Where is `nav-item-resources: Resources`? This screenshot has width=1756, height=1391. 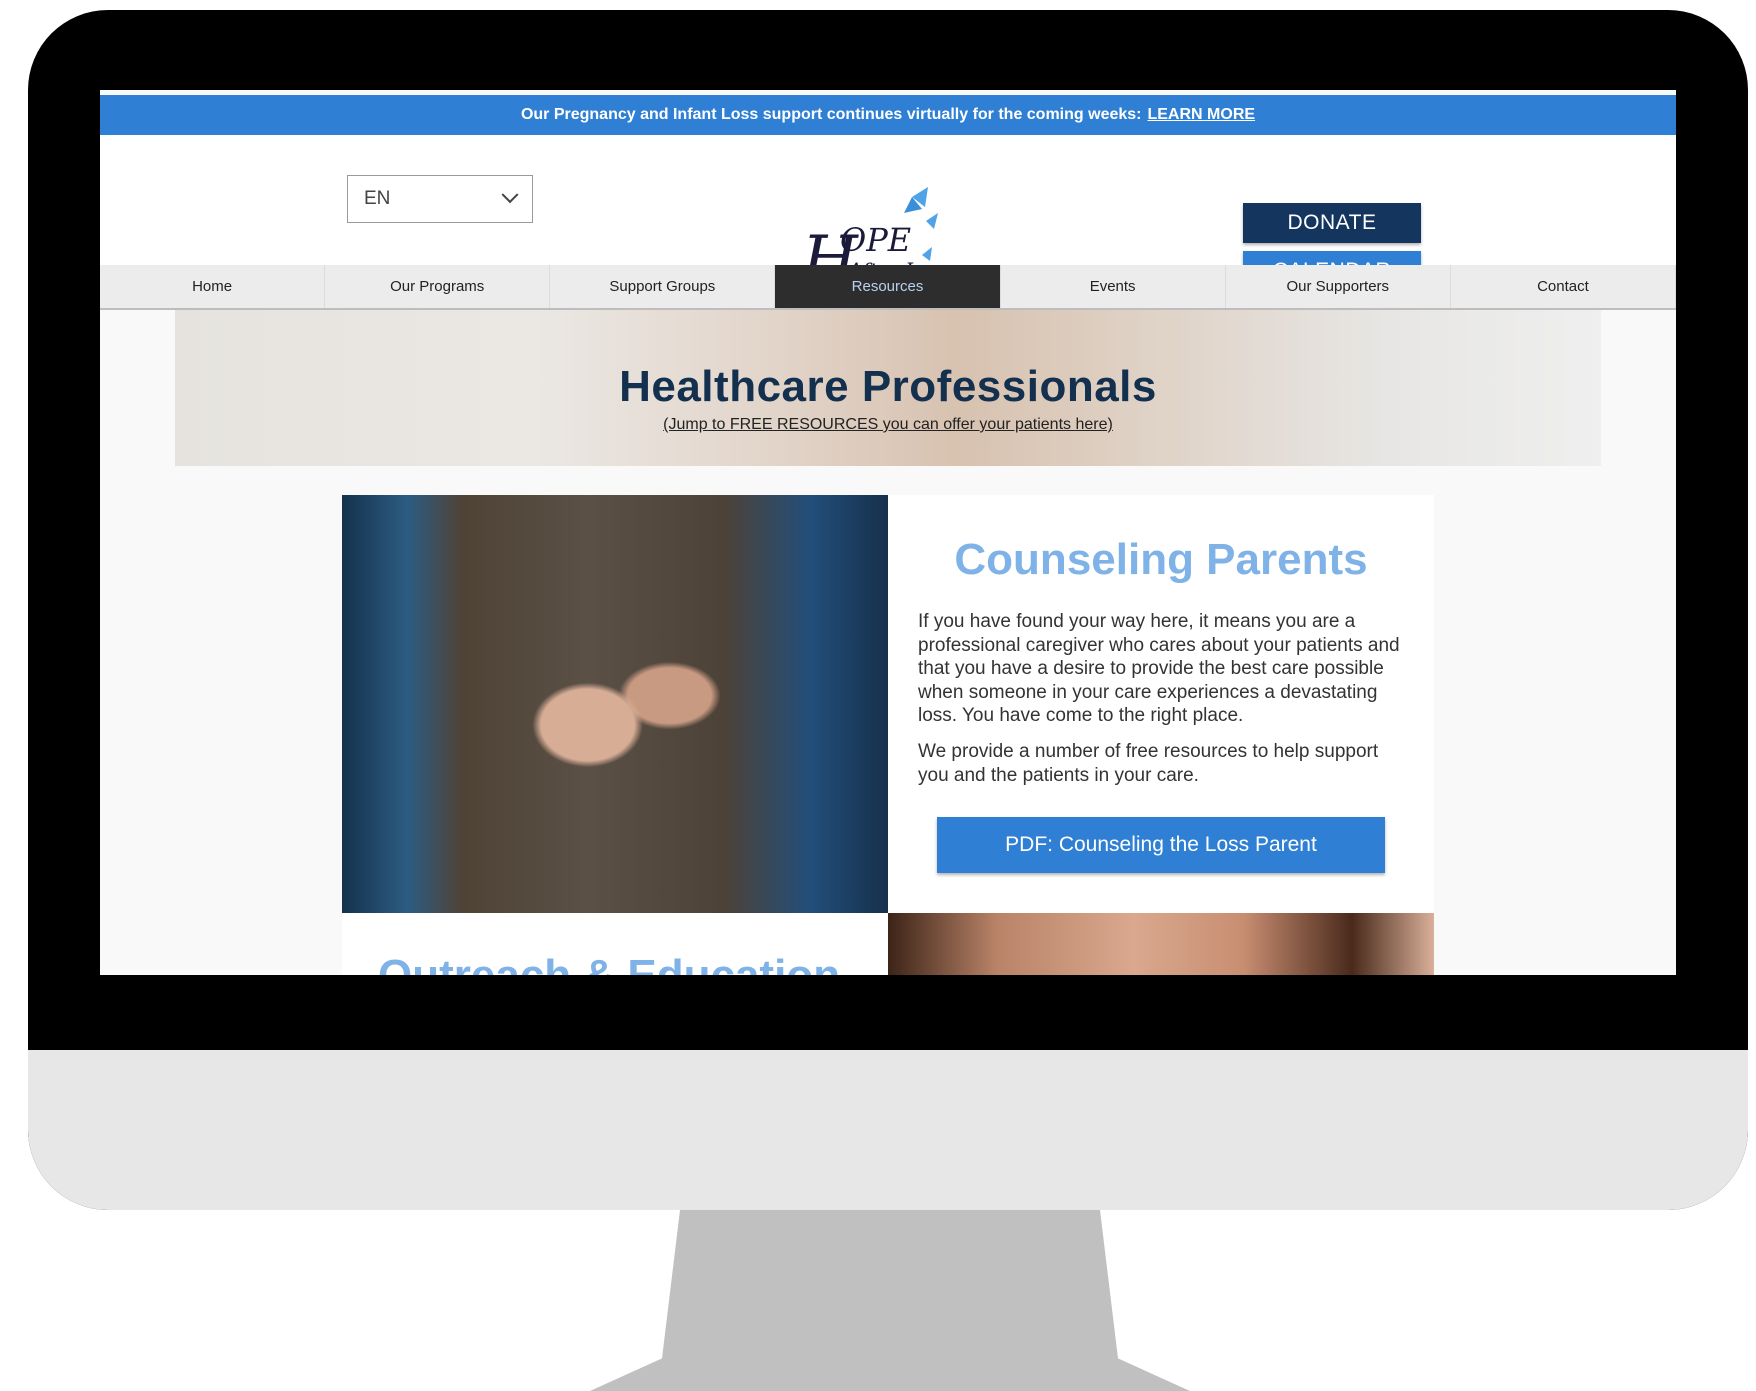 nav-item-resources: Resources is located at coordinates (888, 286).